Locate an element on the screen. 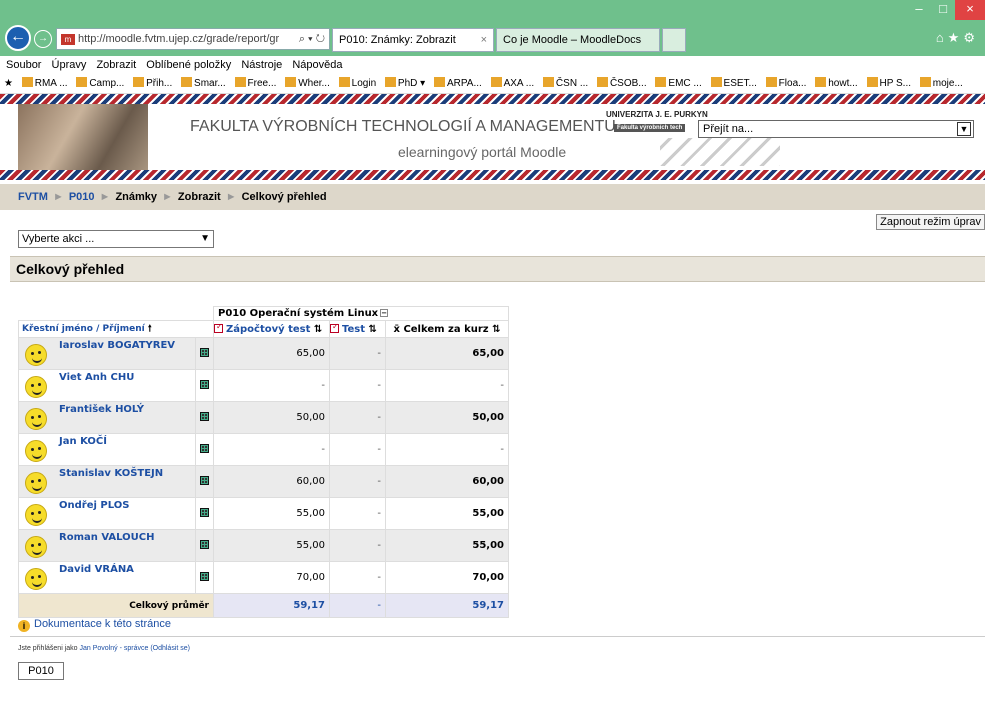 Image resolution: width=985 pixels, height=720 pixels. student-name-link: Viet Anh CHU is located at coordinates (127, 376).